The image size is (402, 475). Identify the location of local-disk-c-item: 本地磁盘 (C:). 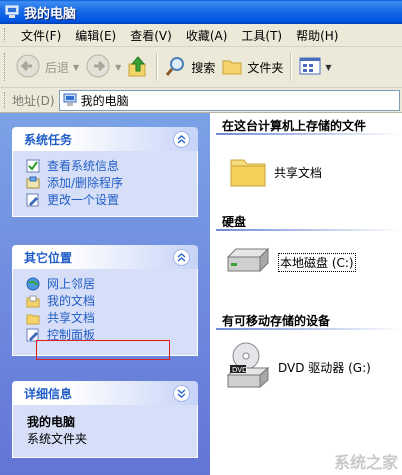
(290, 262).